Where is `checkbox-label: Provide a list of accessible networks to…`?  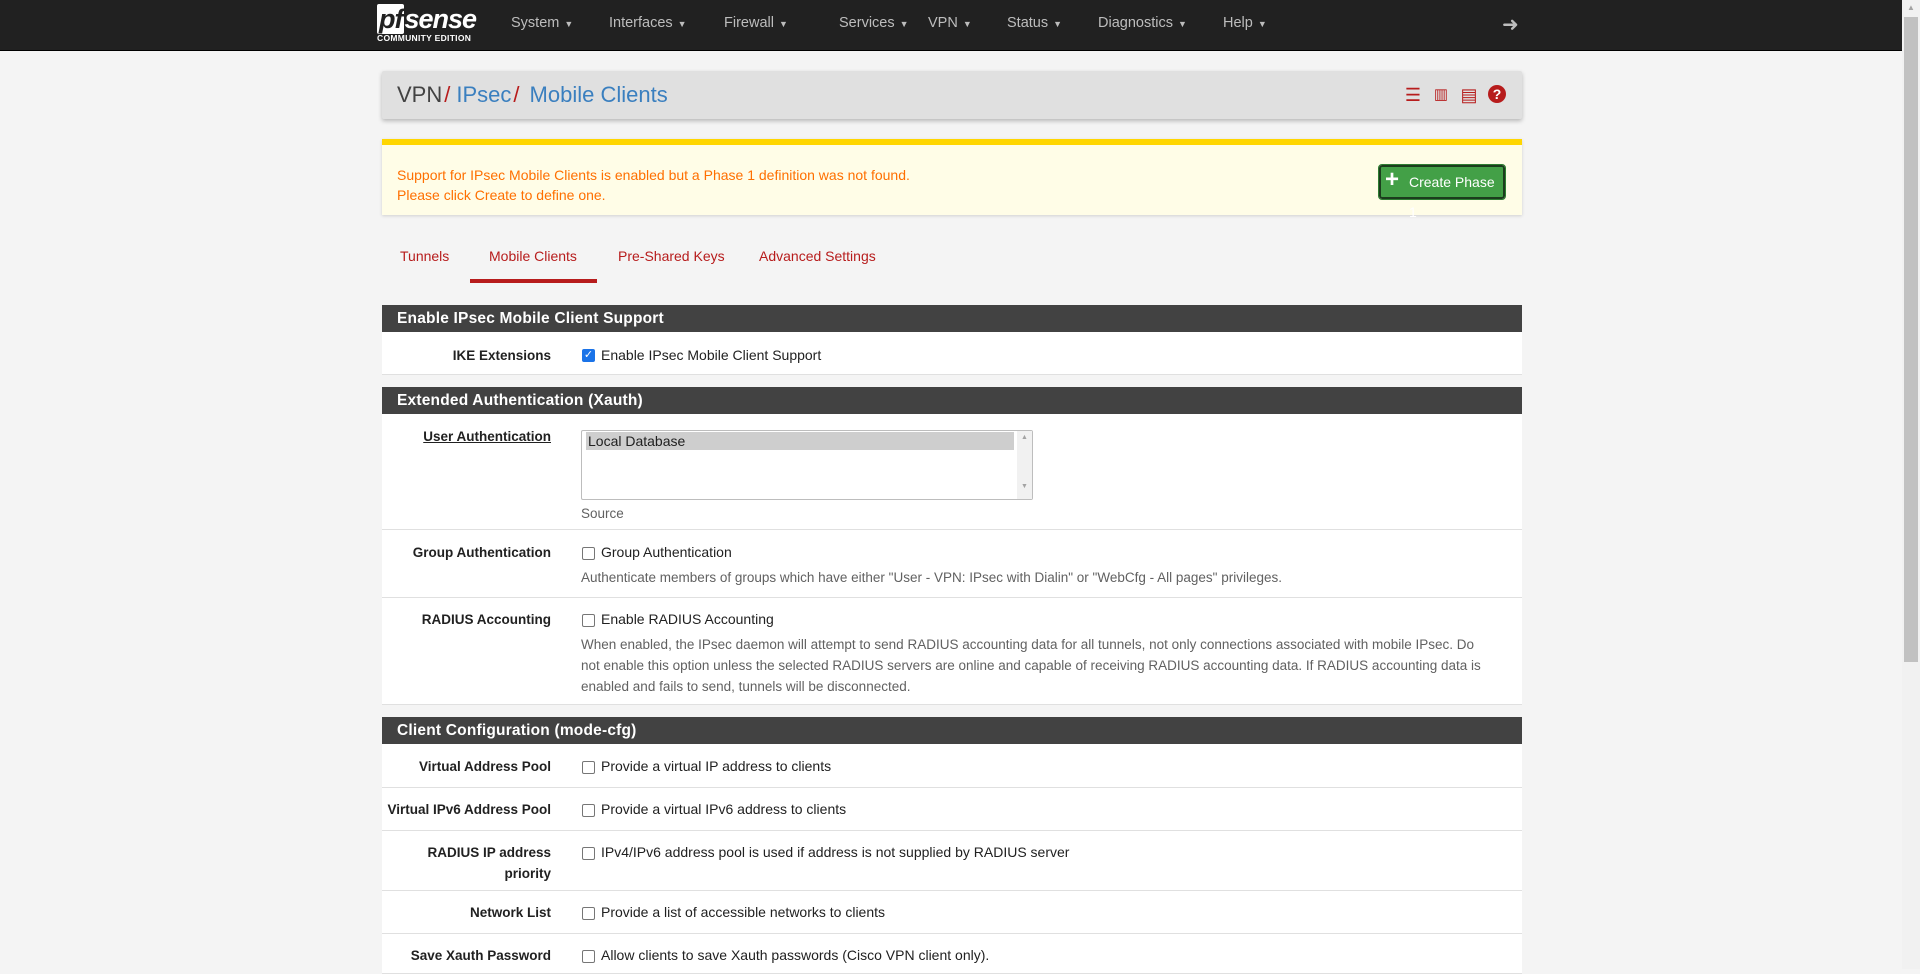
checkbox-label: Provide a list of accessible networks to… is located at coordinates (743, 912).